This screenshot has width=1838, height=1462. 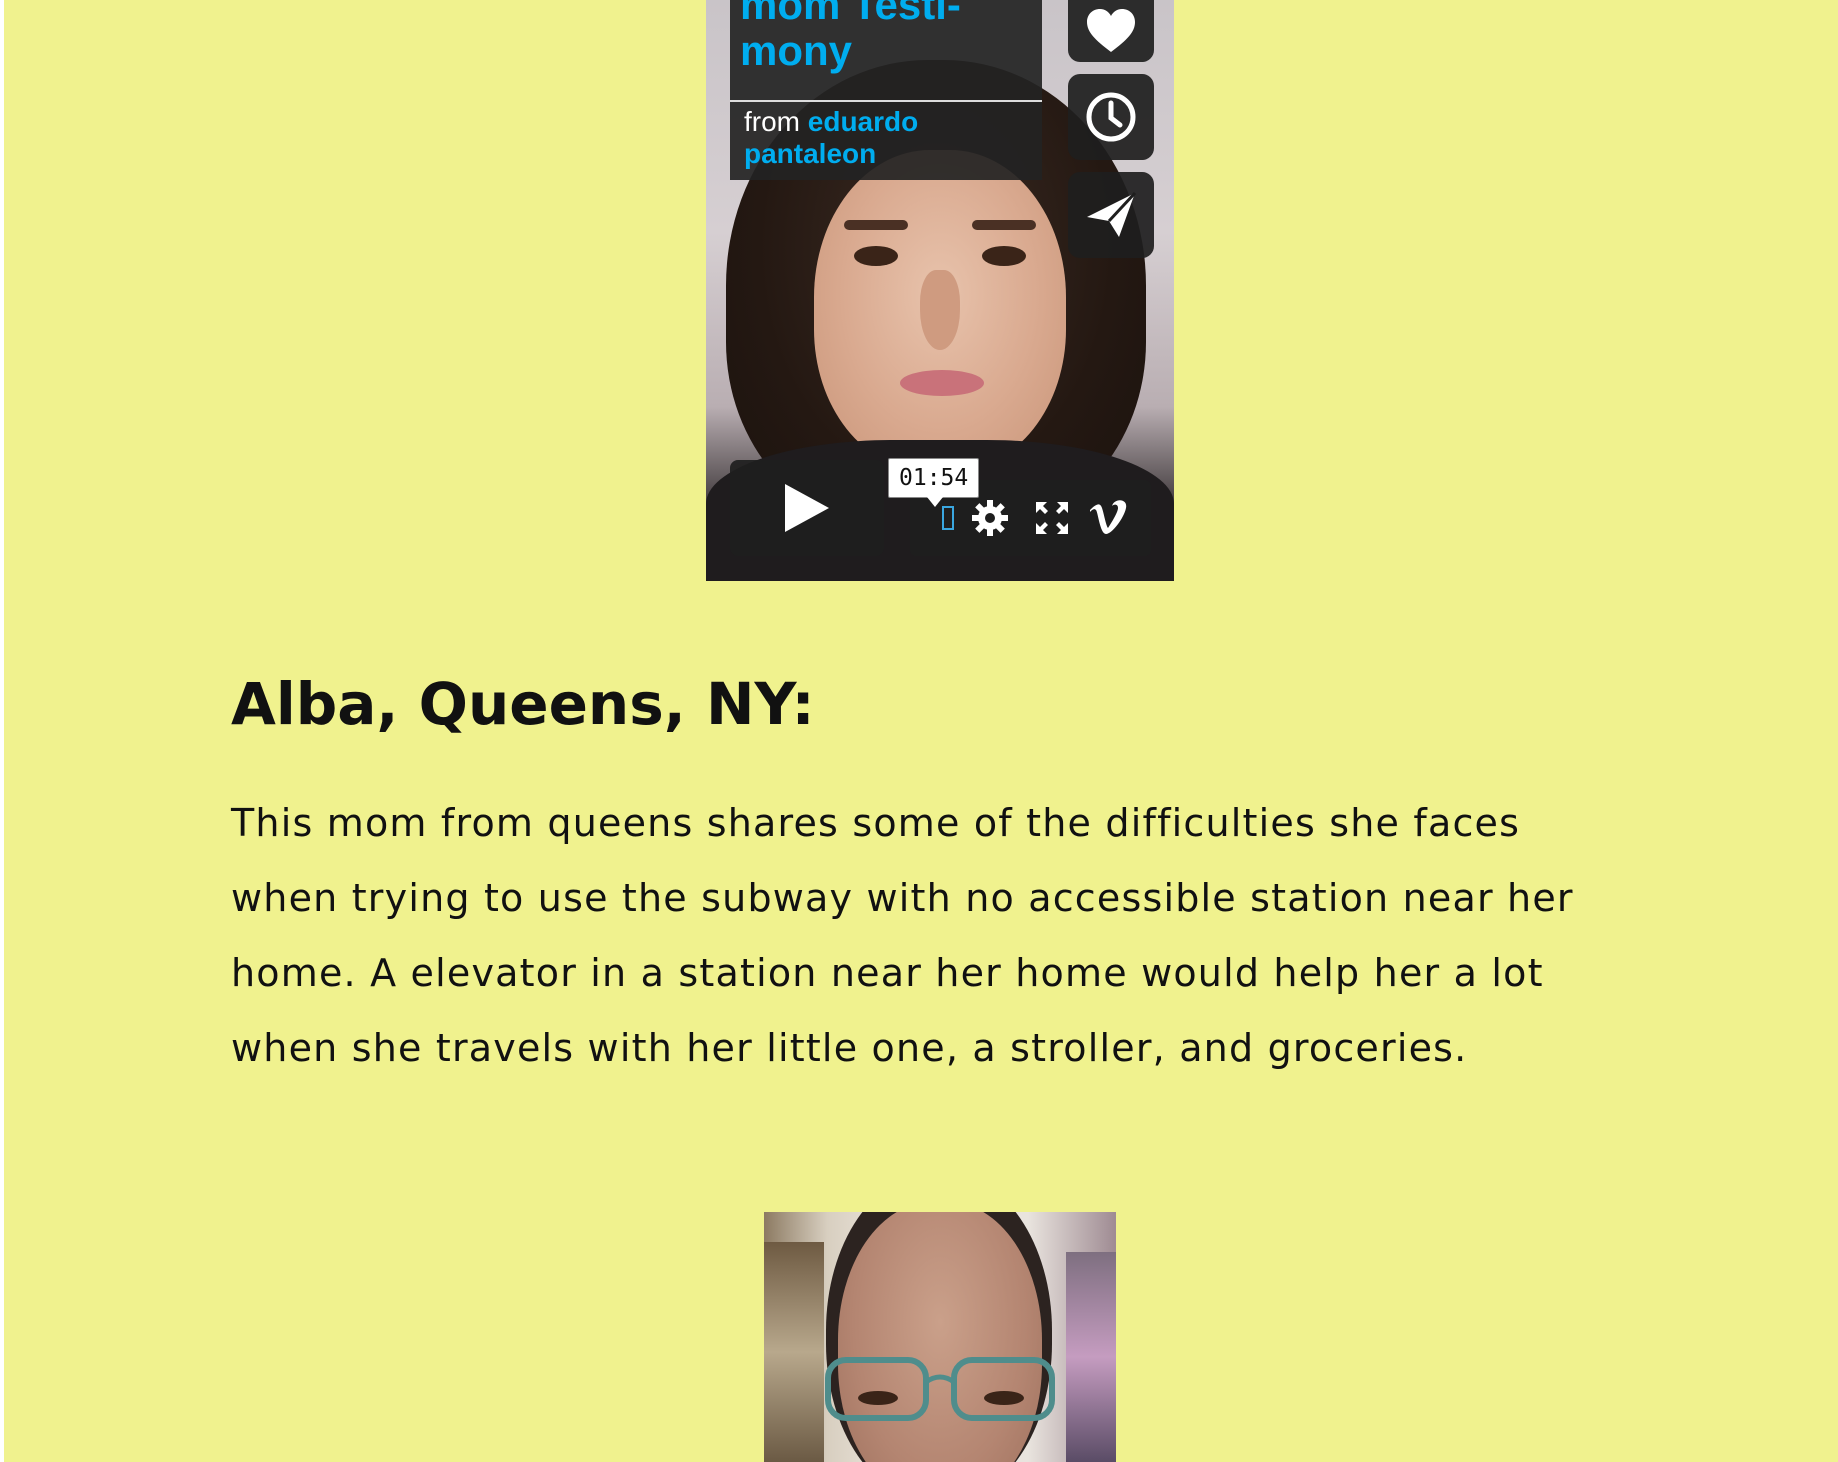 I want to click on video-title: mom Testi- mony, so click(x=886, y=50).